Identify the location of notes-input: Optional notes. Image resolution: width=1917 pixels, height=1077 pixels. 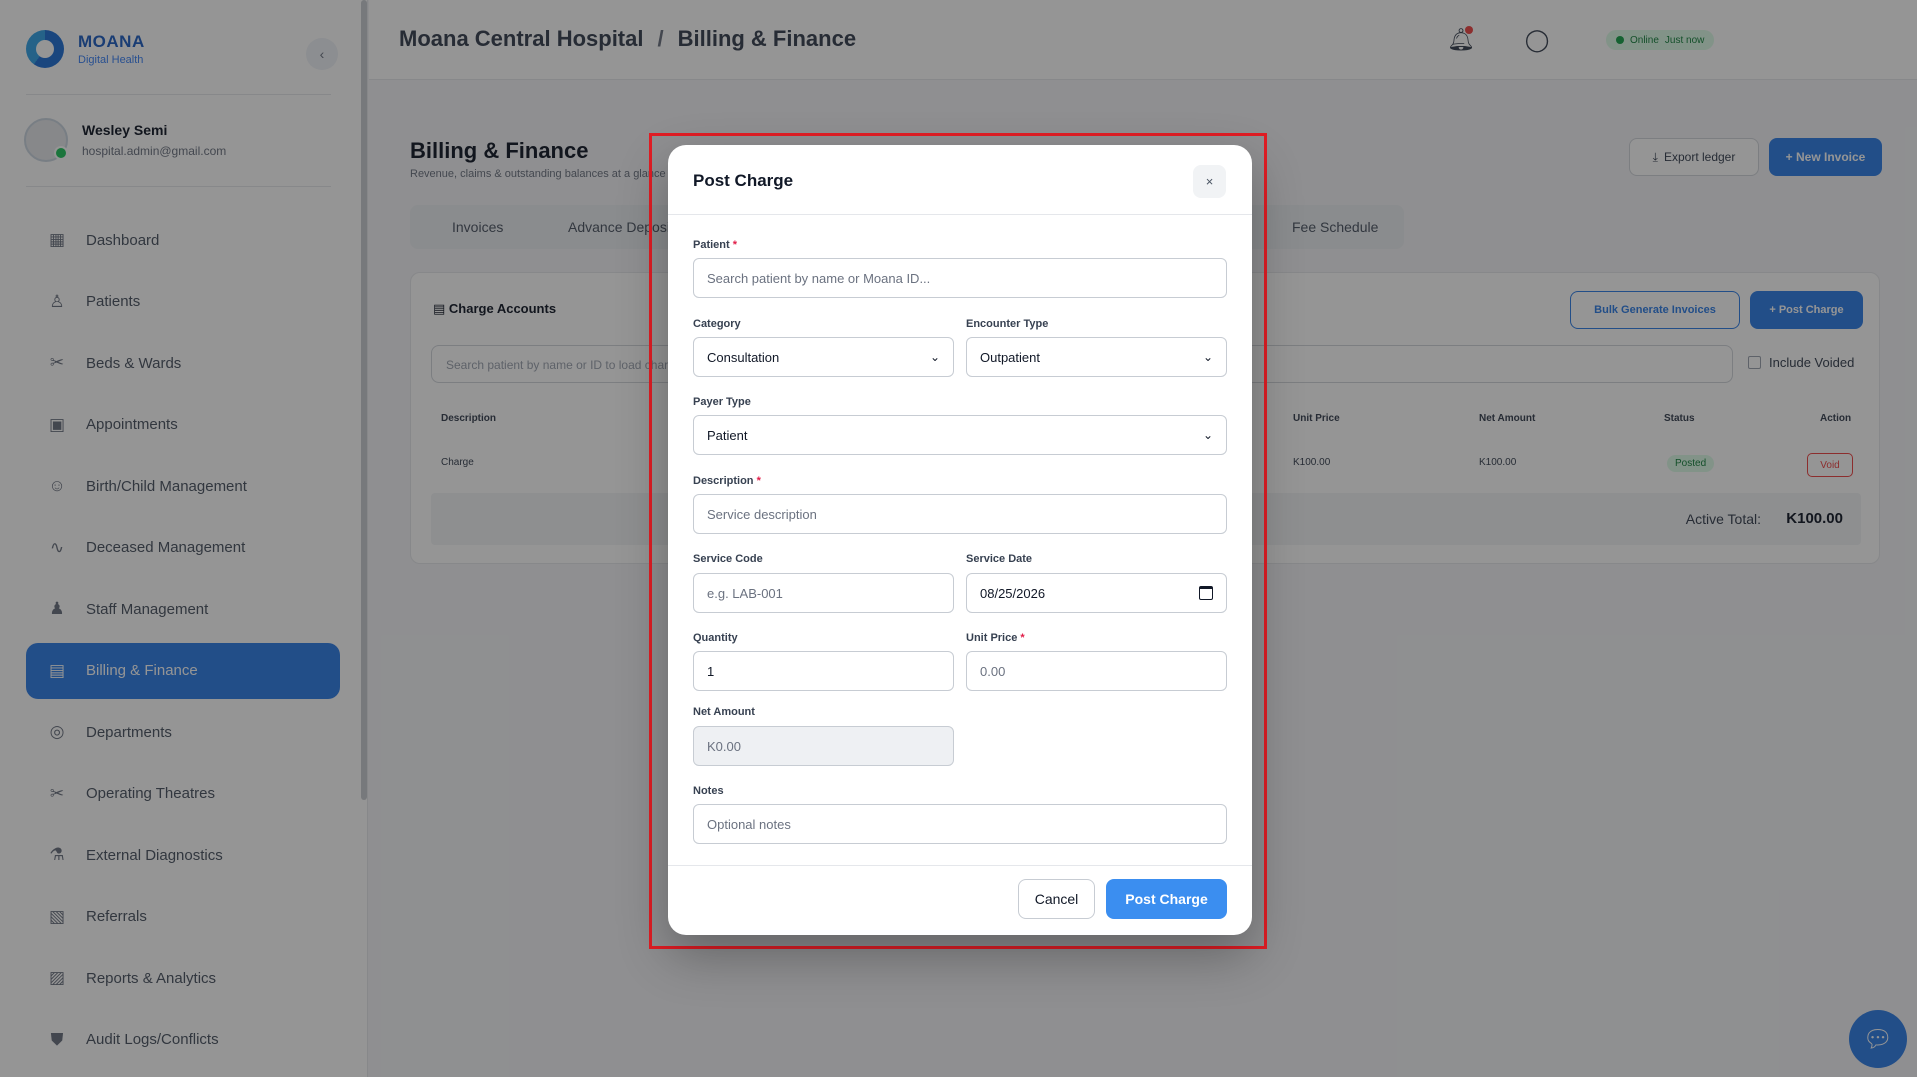
(960, 824).